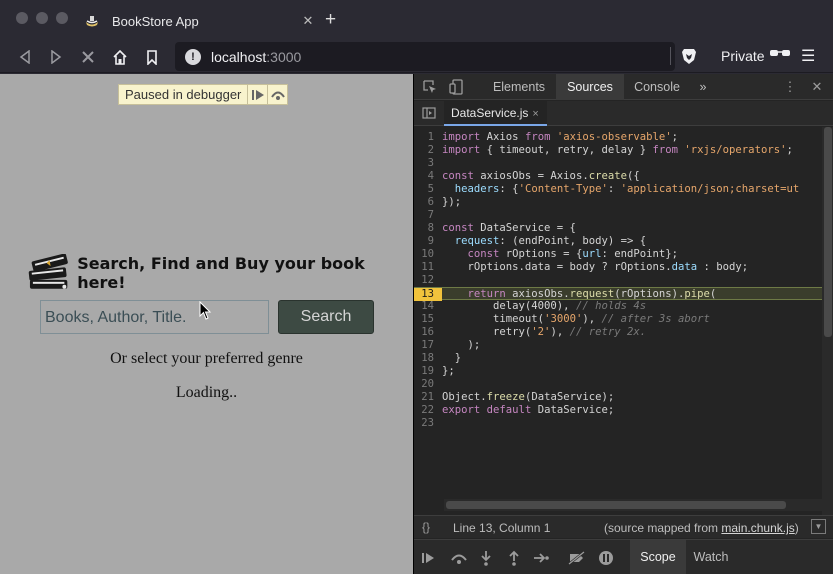  I want to click on code-line: 16 retry('2'), // retry 2x., so click(618, 332).